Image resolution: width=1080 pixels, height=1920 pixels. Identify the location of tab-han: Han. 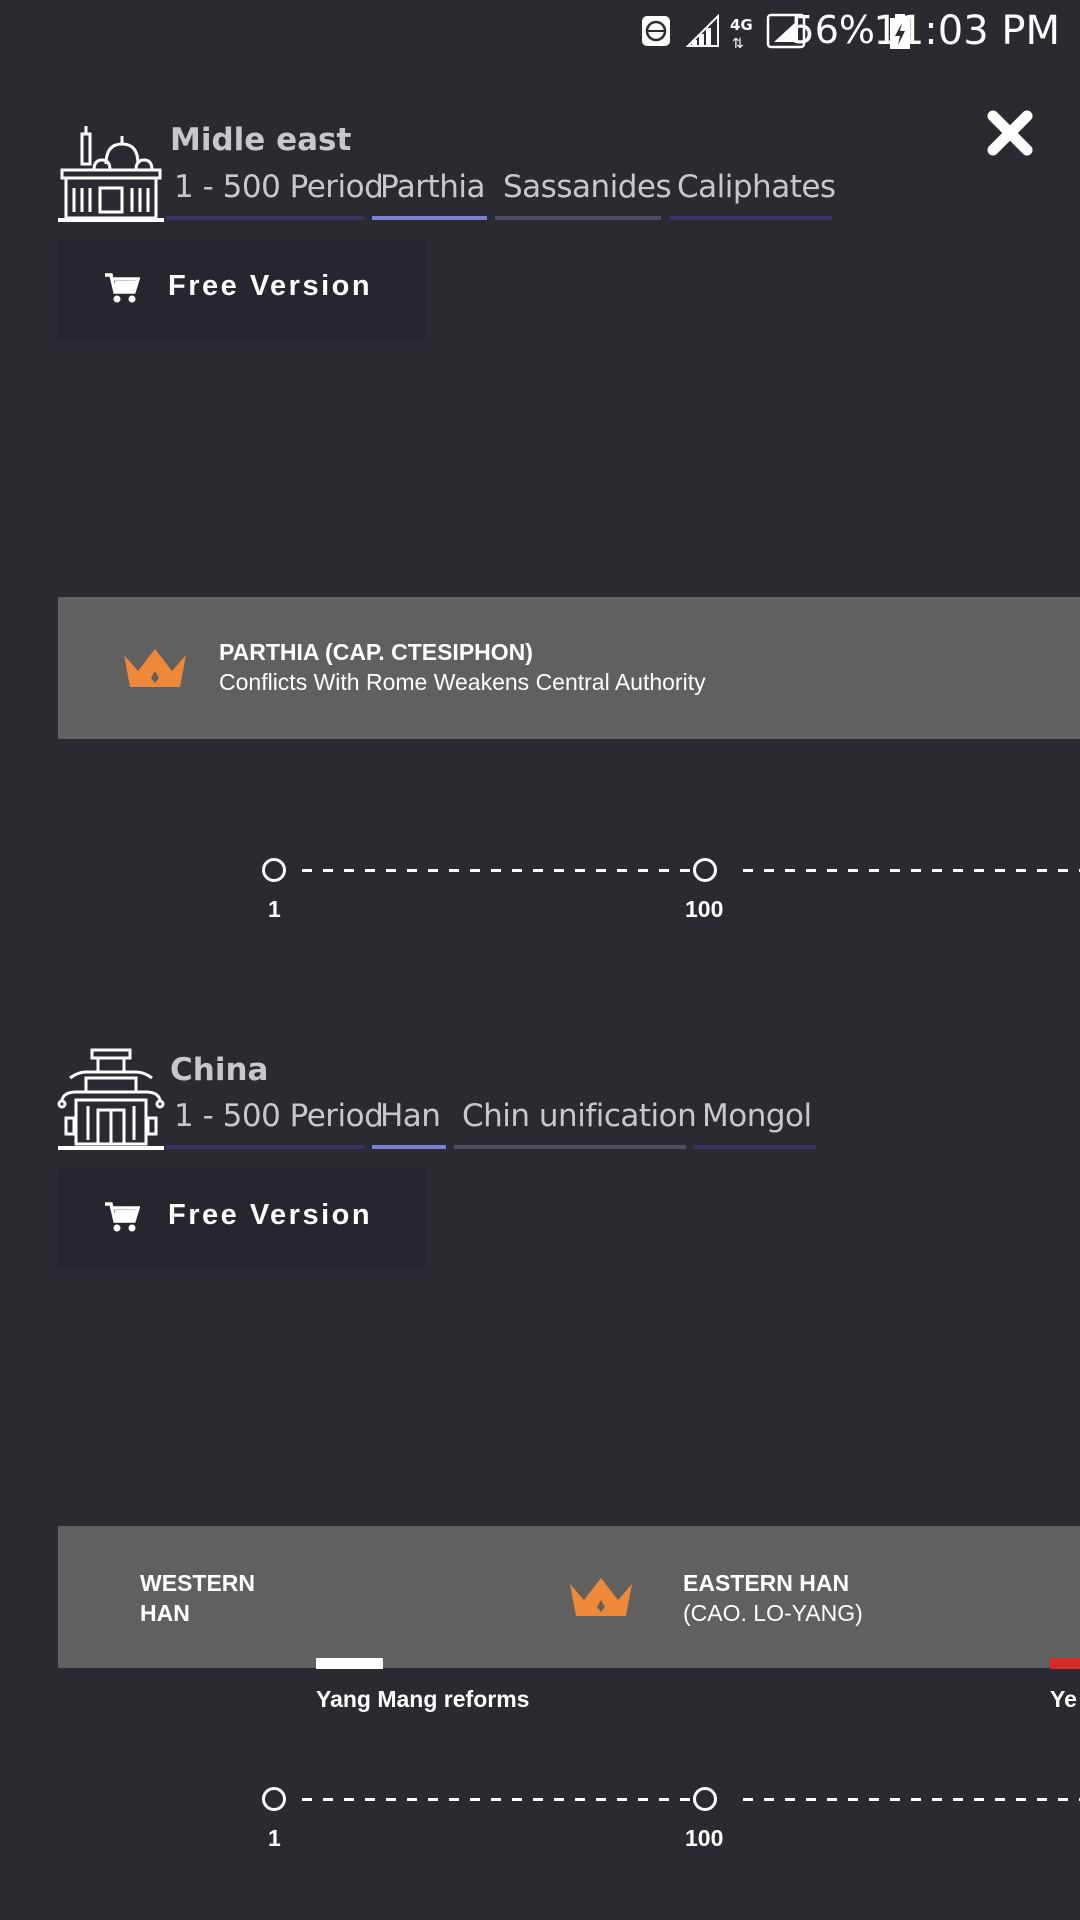
(409, 1121).